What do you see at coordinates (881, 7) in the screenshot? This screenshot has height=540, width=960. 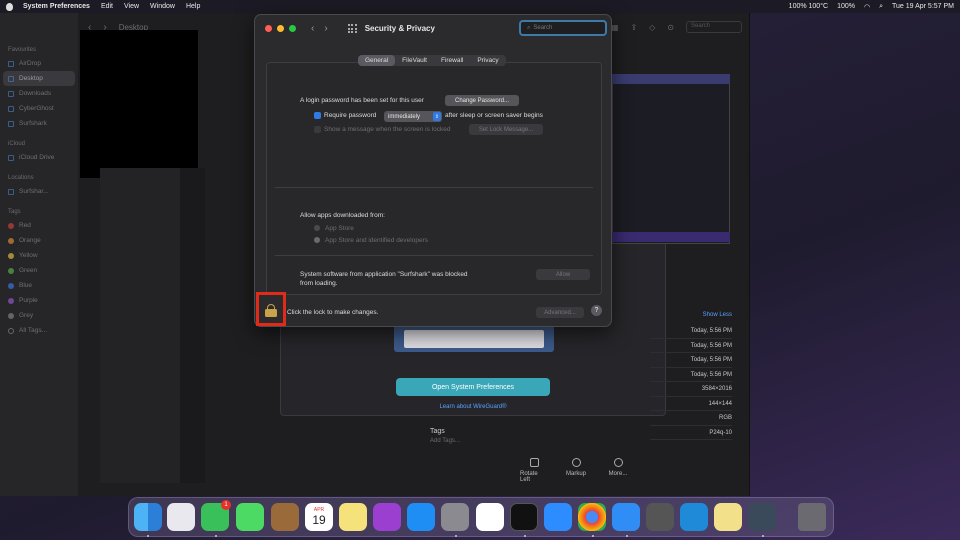 I see `spotlight-icon: ⌕` at bounding box center [881, 7].